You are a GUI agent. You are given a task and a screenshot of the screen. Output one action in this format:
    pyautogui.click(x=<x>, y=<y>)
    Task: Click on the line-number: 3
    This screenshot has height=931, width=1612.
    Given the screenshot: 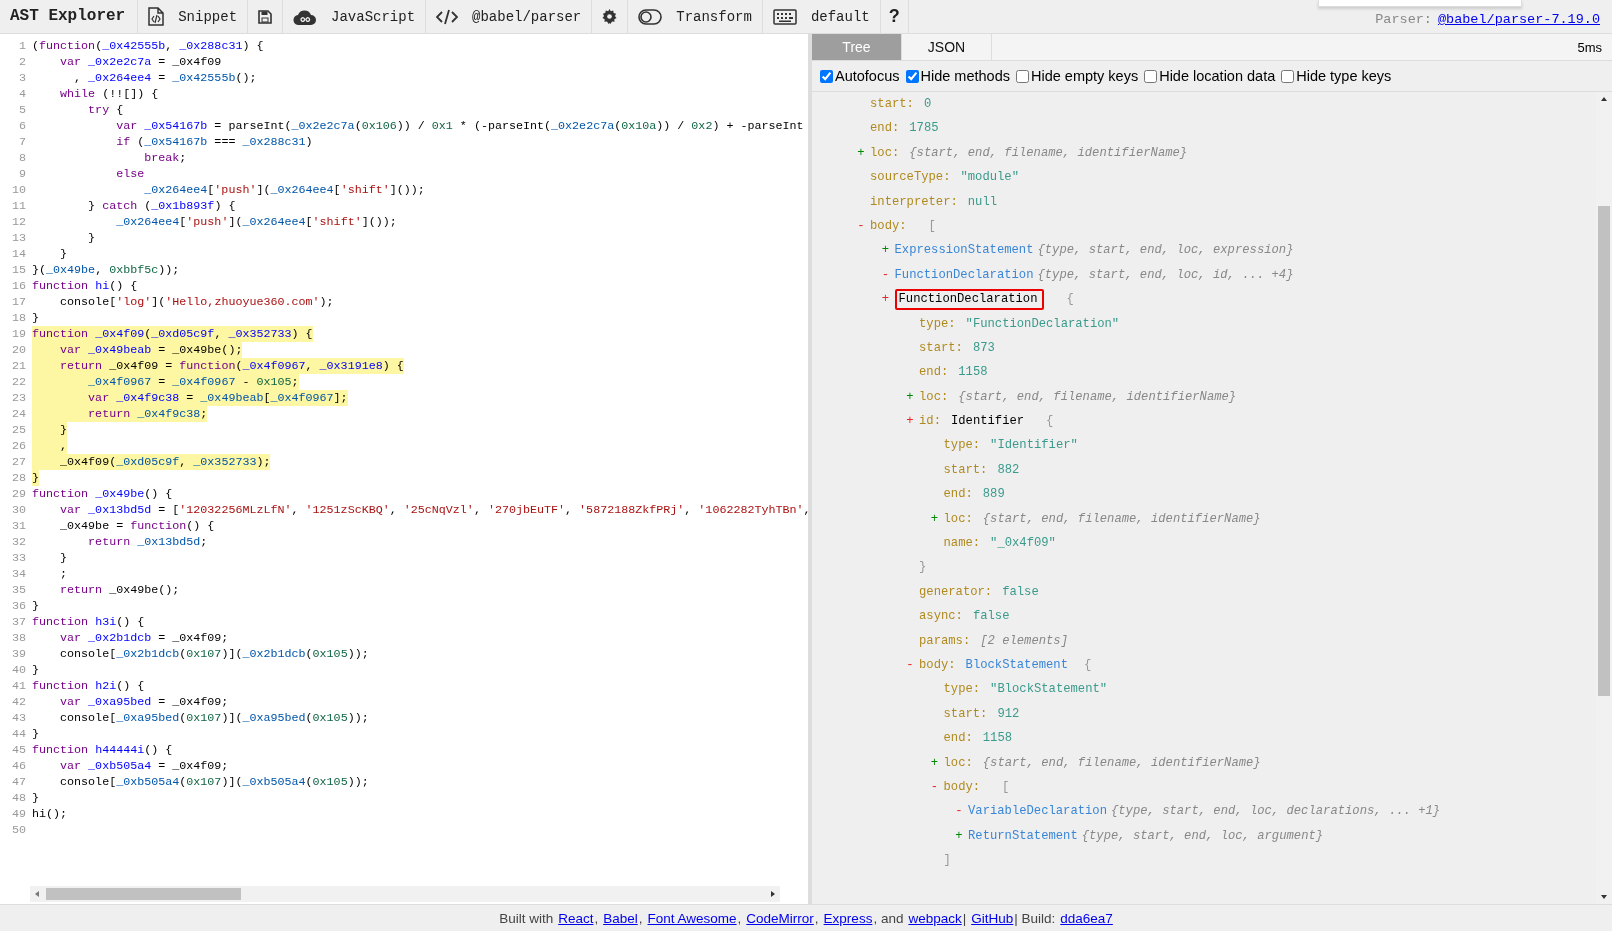 What is the action you would take?
    pyautogui.click(x=22, y=78)
    